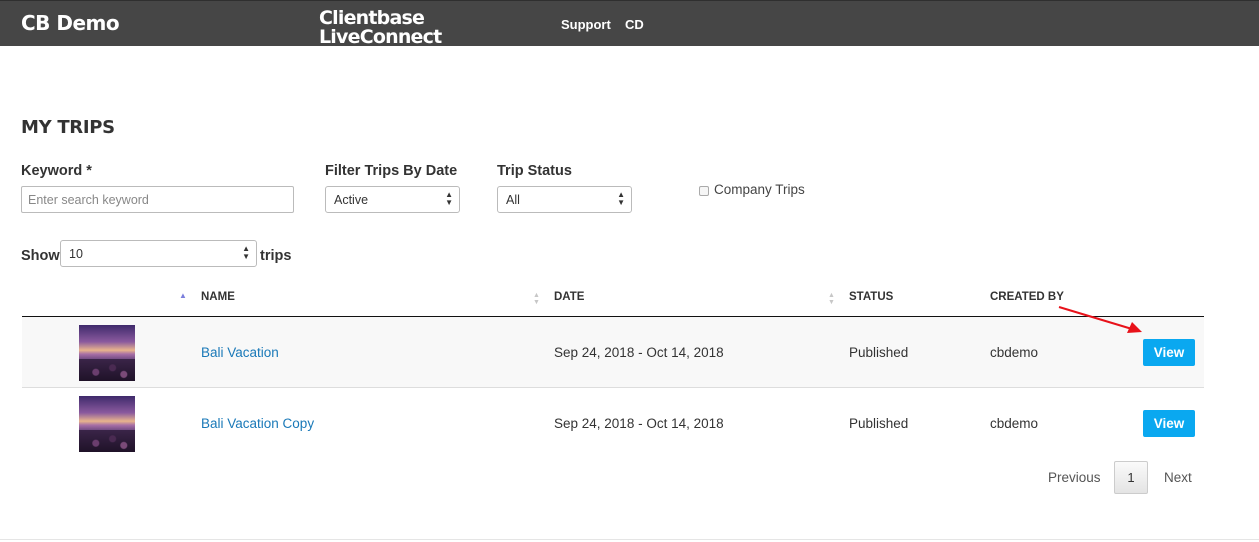  Describe the element at coordinates (218, 297) in the screenshot. I see `column-header-name: NAME` at that location.